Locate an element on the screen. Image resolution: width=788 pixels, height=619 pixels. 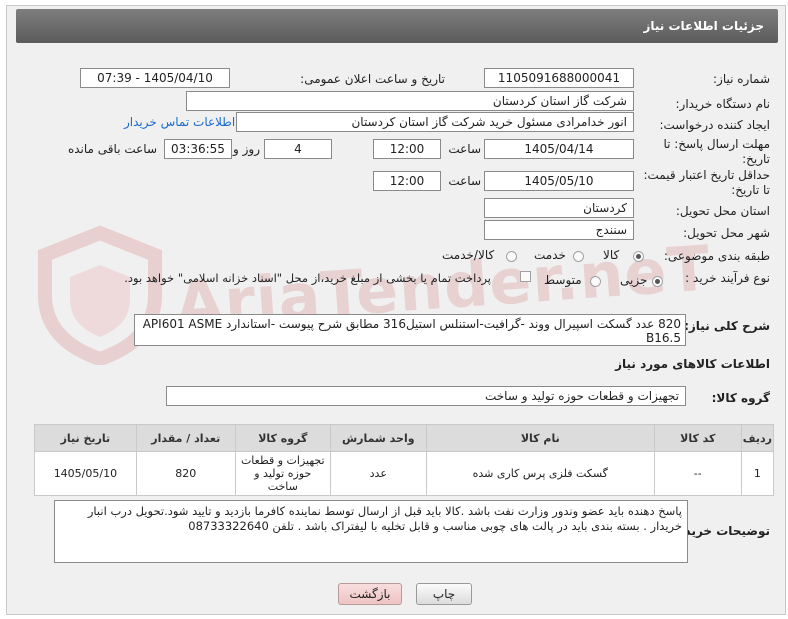
cell-unit: عدد is located at coordinates (378, 473).